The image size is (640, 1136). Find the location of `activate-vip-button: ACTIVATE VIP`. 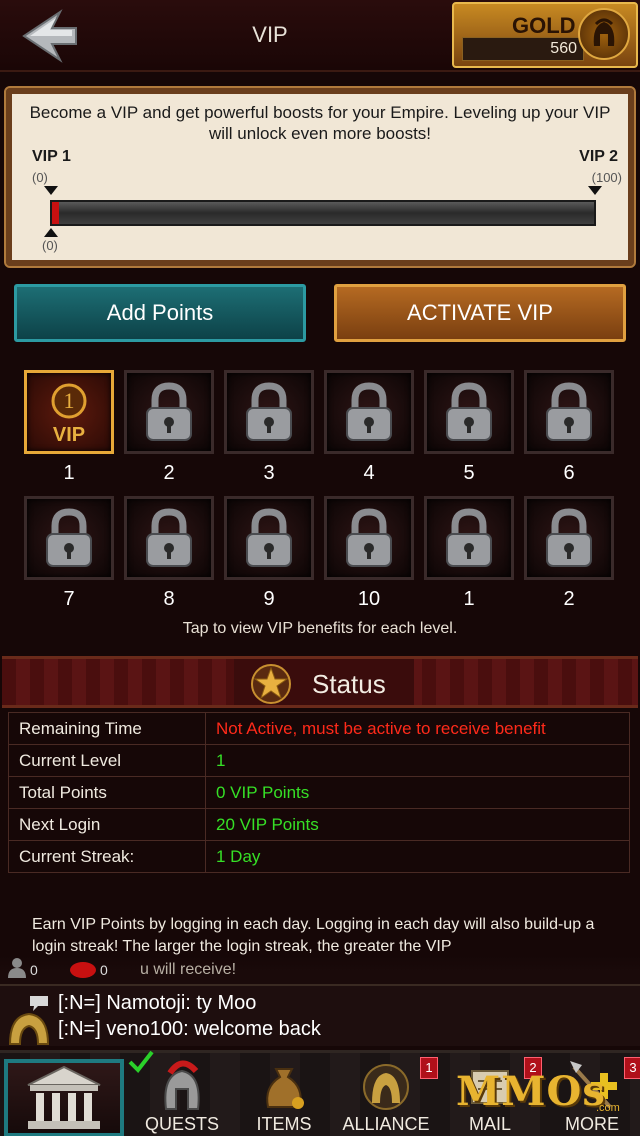

activate-vip-button: ACTIVATE VIP is located at coordinates (480, 313).